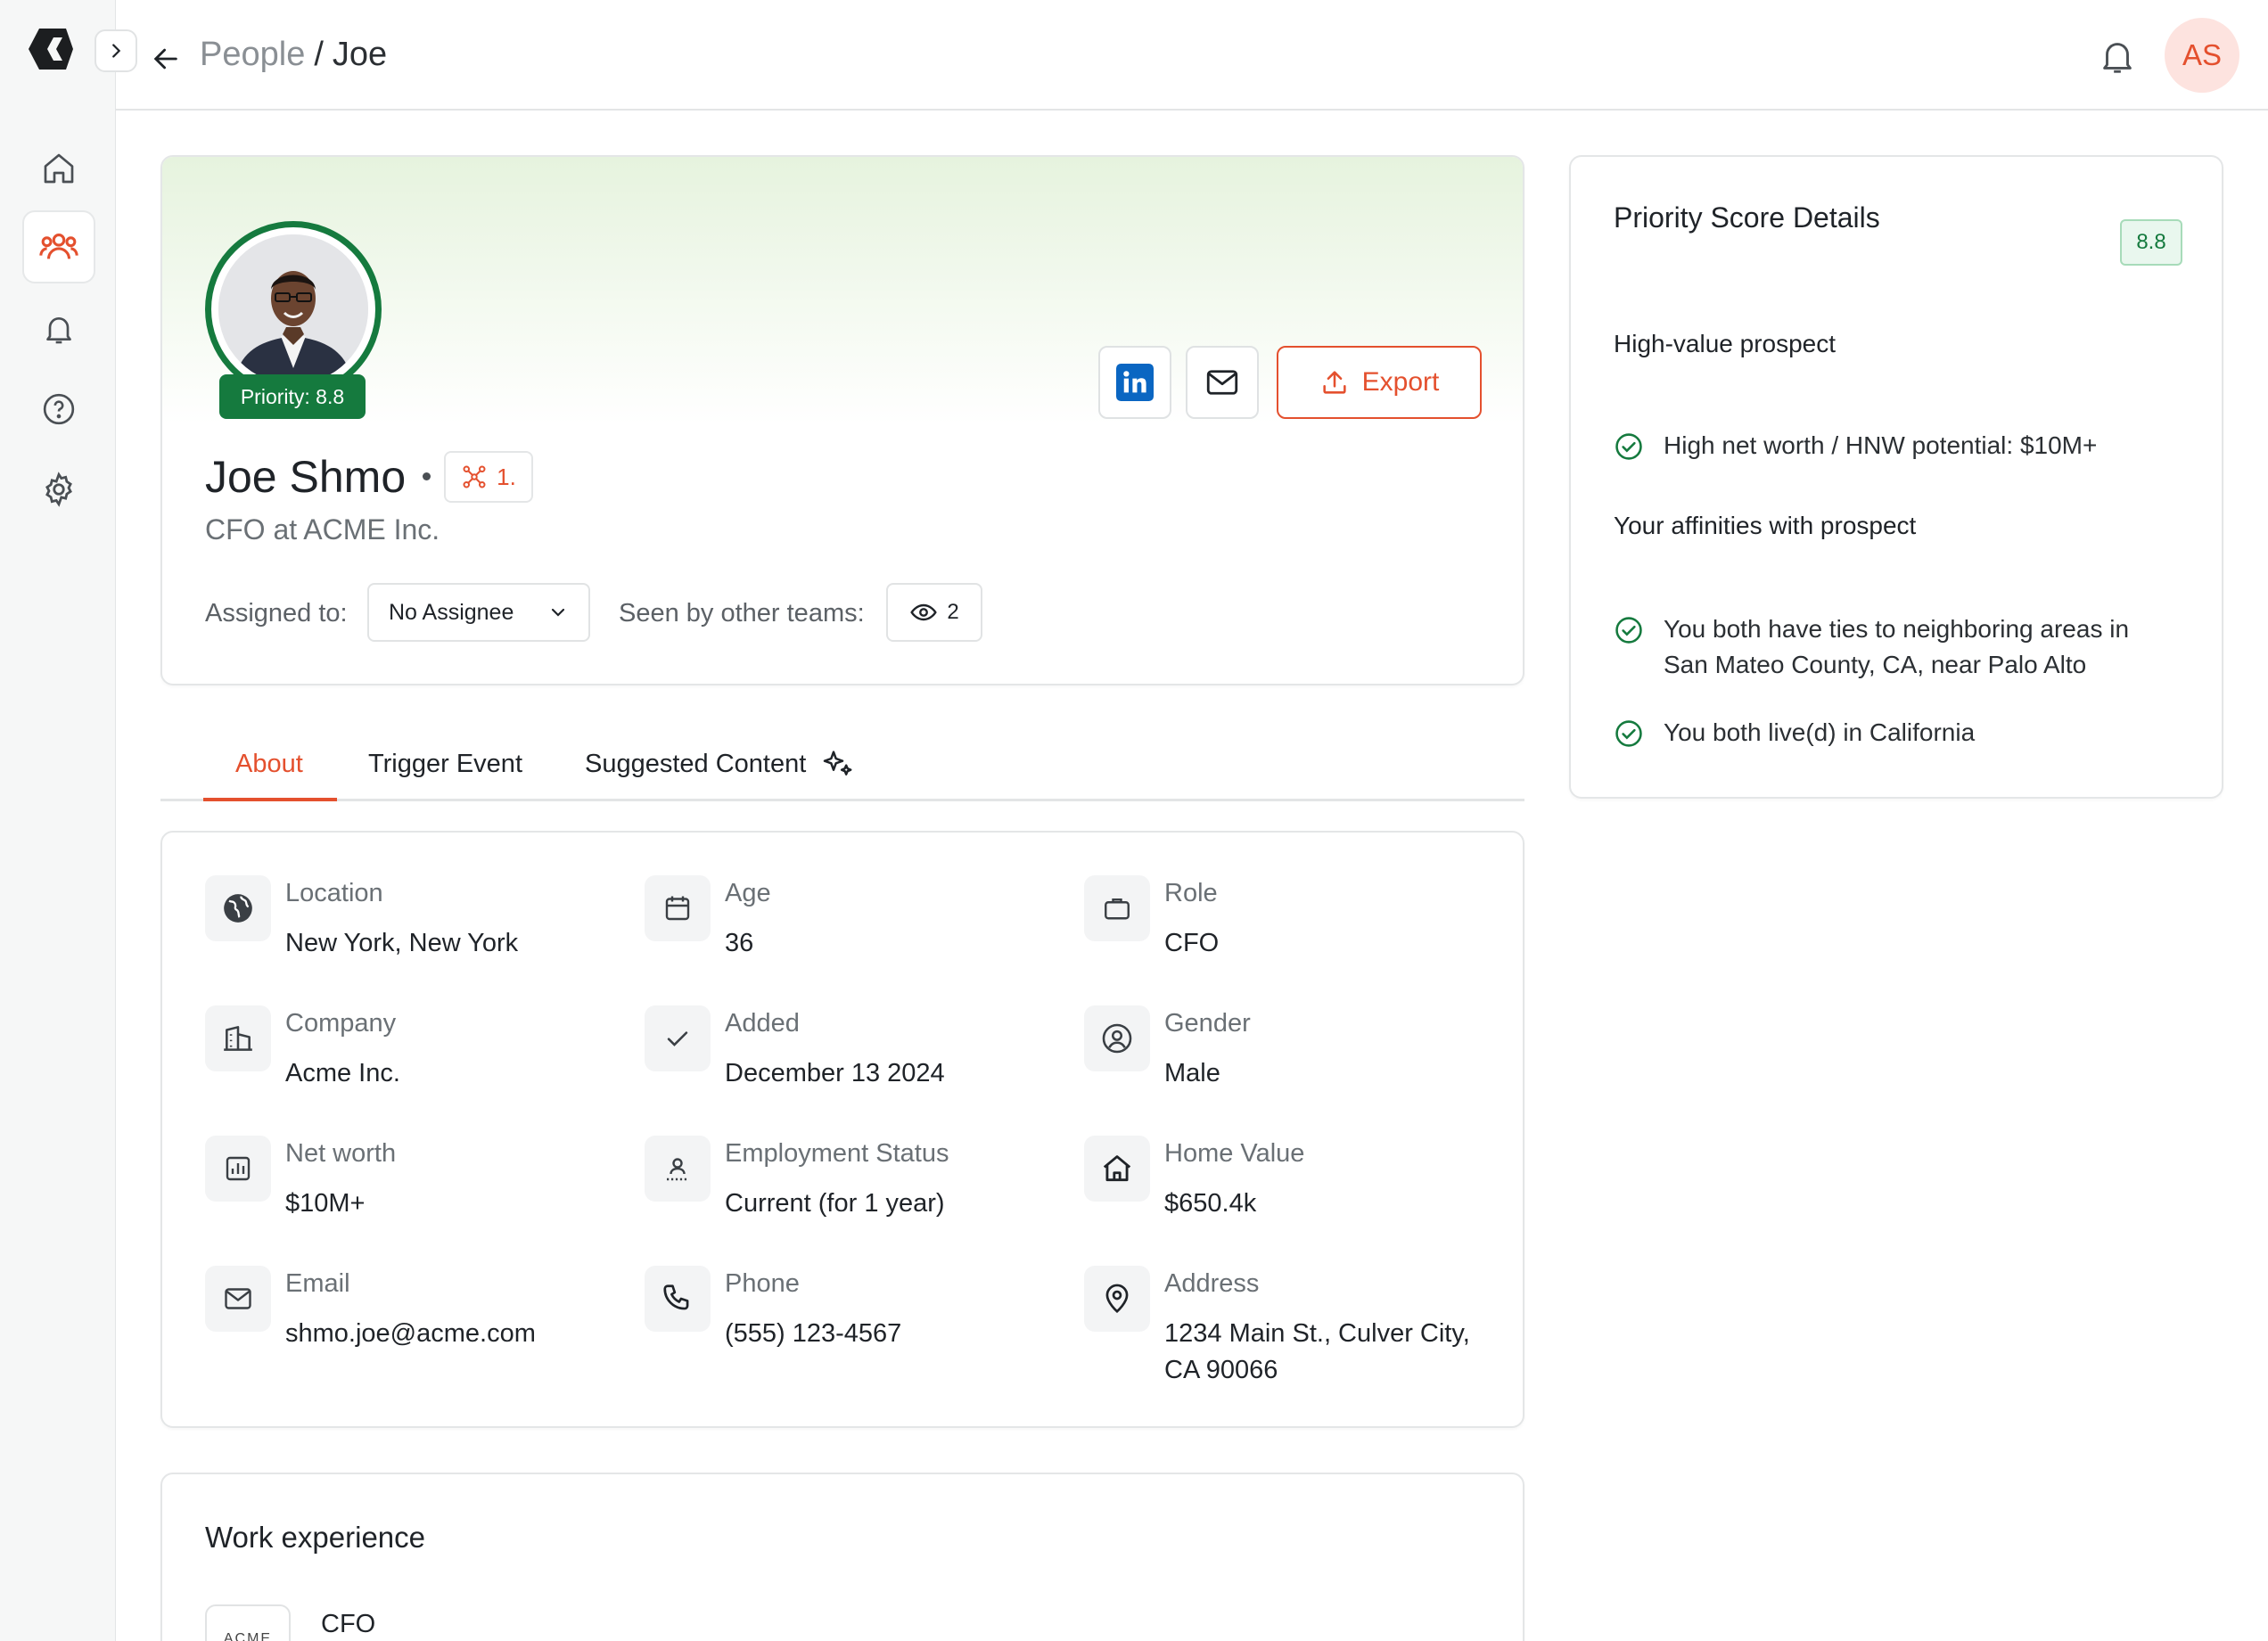 The height and width of the screenshot is (1641, 2268). What do you see at coordinates (58, 329) in the screenshot?
I see `nav-notifications` at bounding box center [58, 329].